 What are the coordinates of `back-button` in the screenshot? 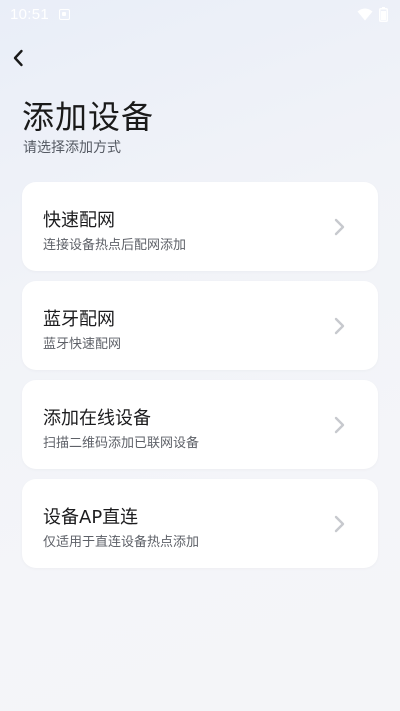 It's located at (18, 58).